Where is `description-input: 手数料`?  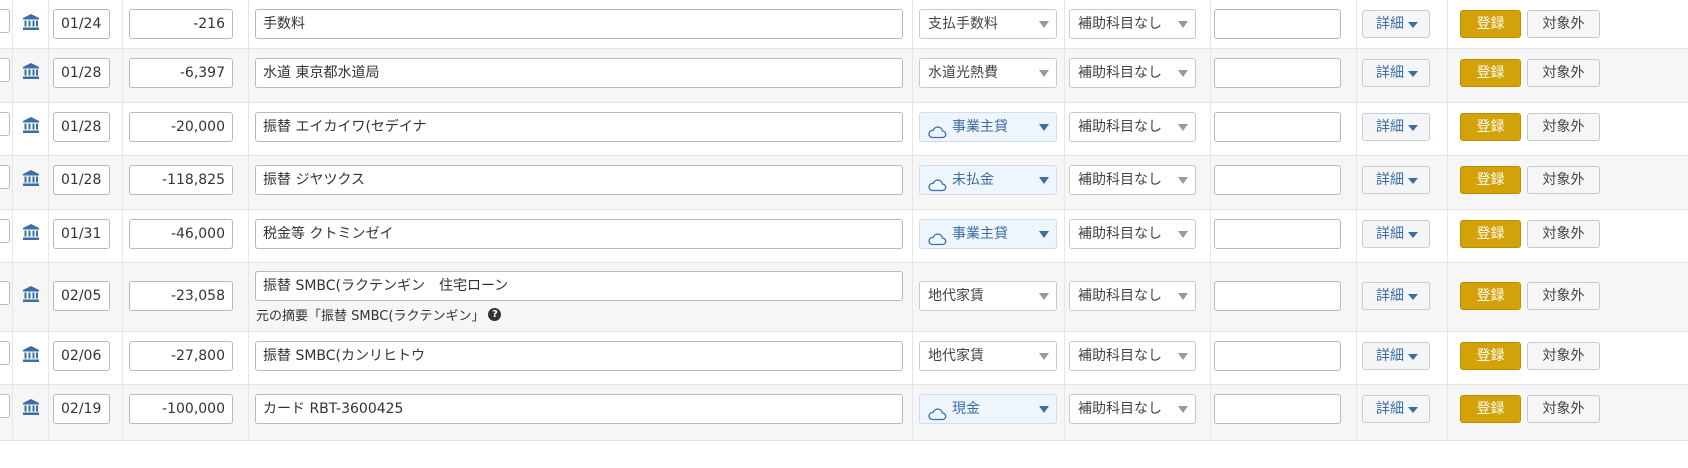
description-input: 手数料 is located at coordinates (579, 24).